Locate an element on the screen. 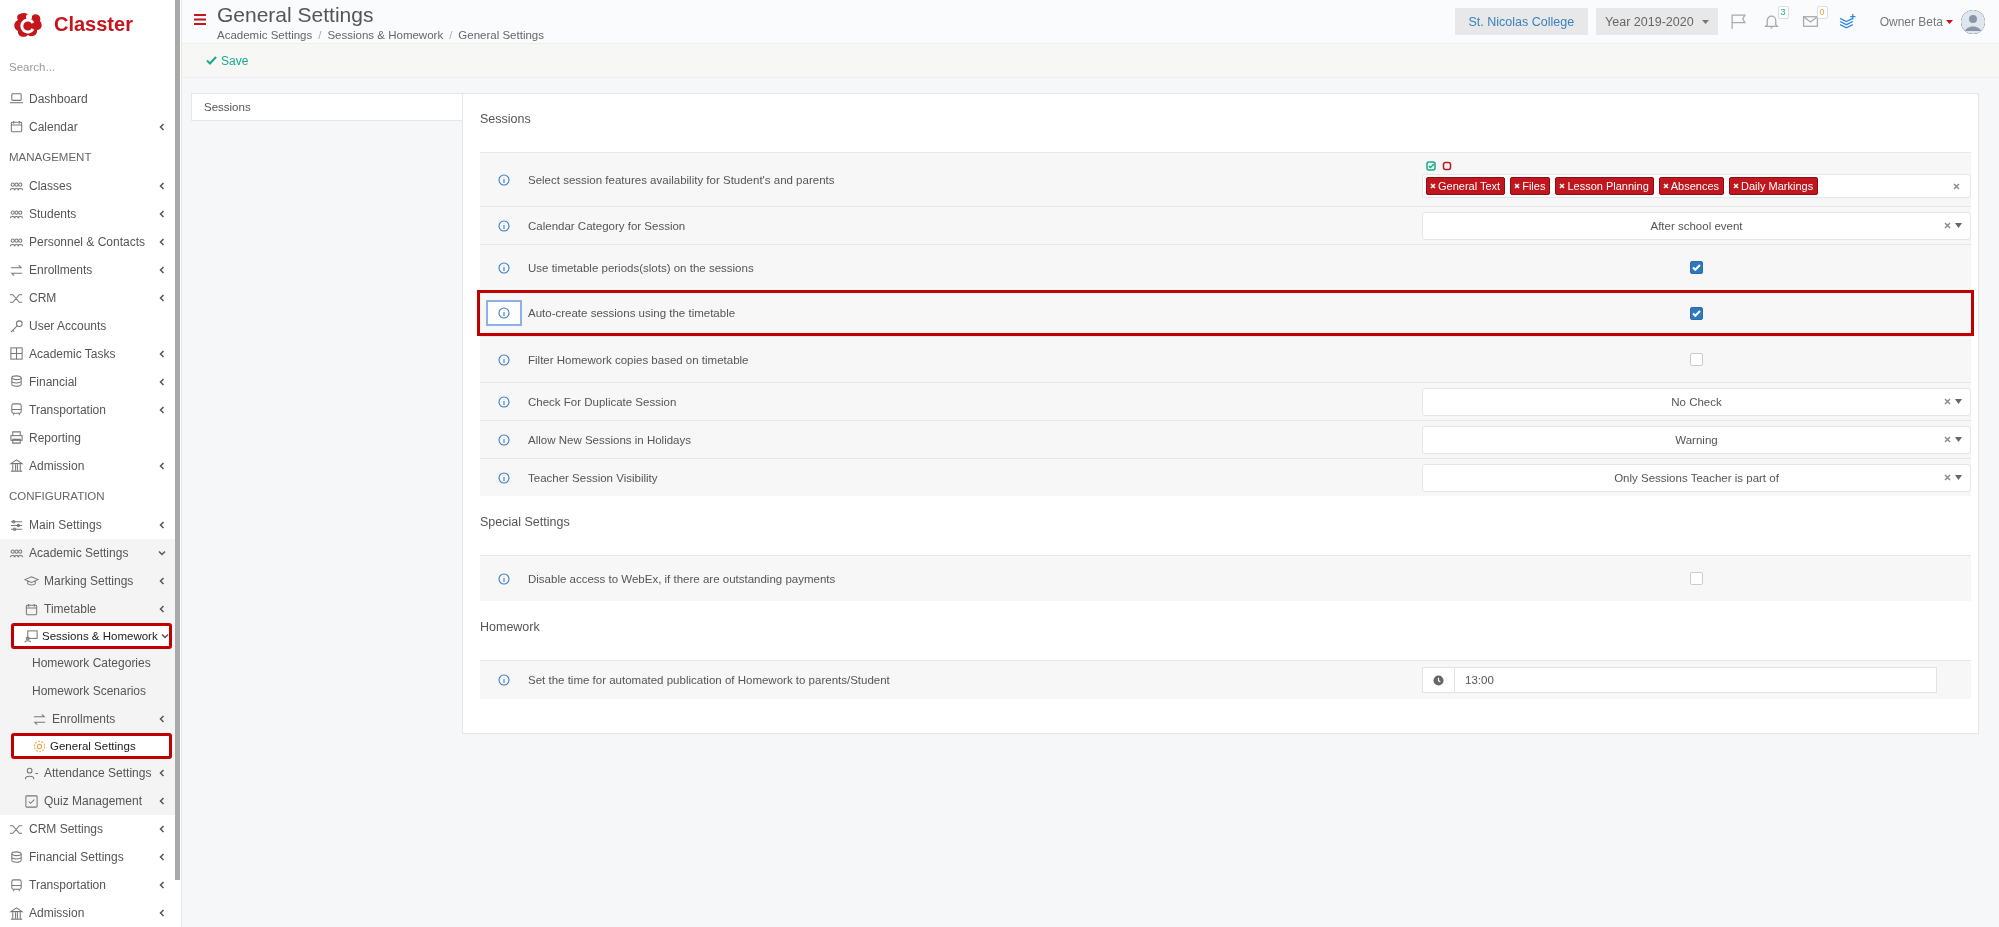  tag: Daily Markings is located at coordinates (1774, 186).